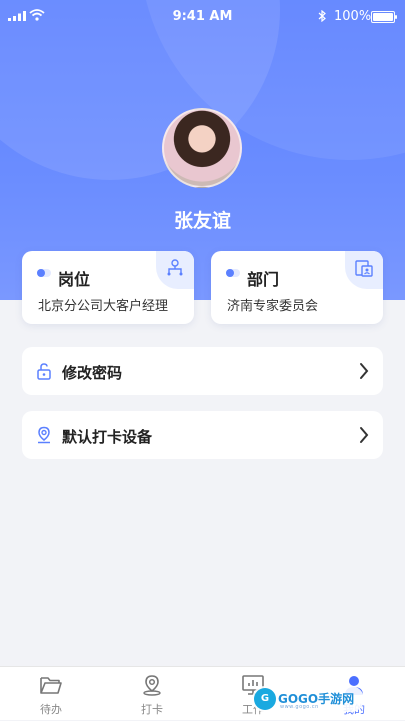  I want to click on position-card: 岗位 北京分公司大客户经理, so click(108, 287).